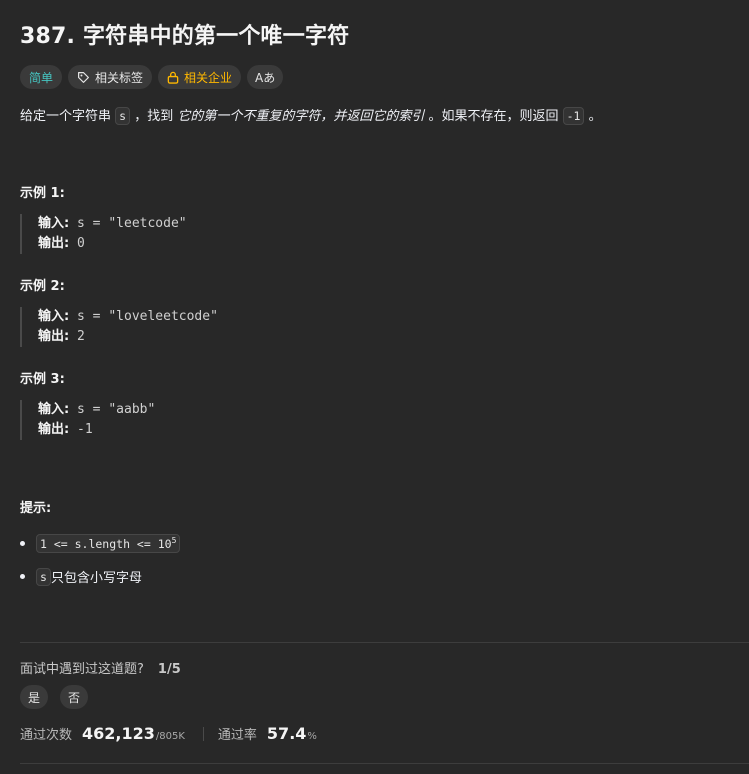 Image resolution: width=749 pixels, height=774 pixels. I want to click on translate-icon: Aあ, so click(265, 77).